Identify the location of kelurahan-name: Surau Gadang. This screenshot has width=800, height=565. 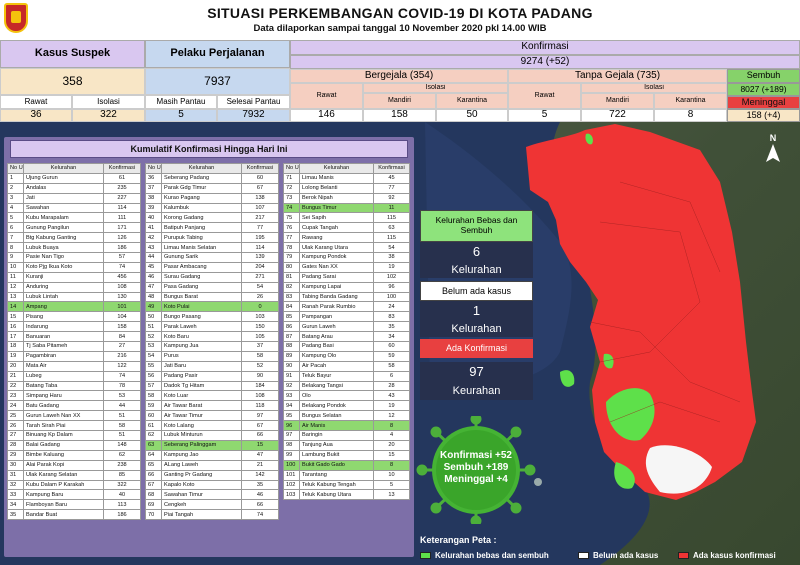
(201, 277).